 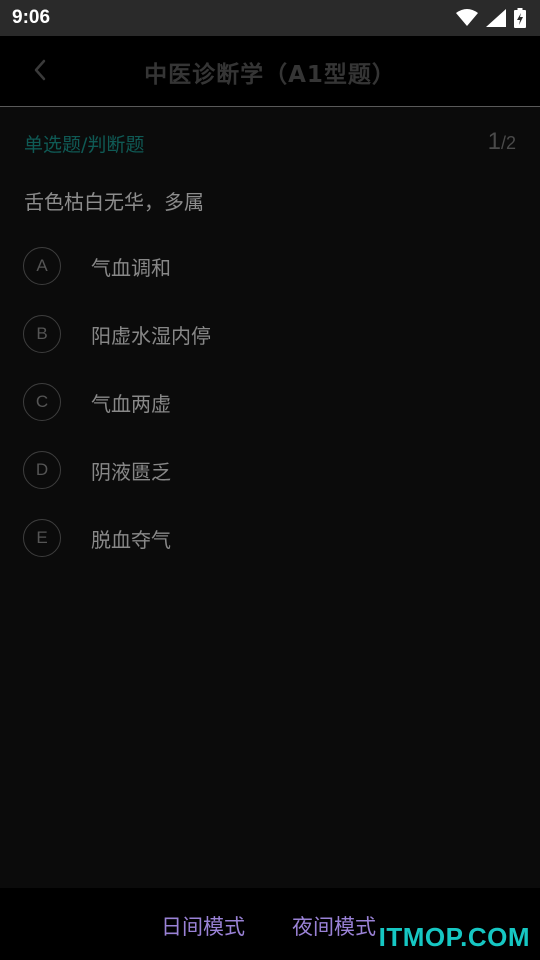 What do you see at coordinates (263, 334) in the screenshot?
I see `option-b: B 阳虚水湿内停` at bounding box center [263, 334].